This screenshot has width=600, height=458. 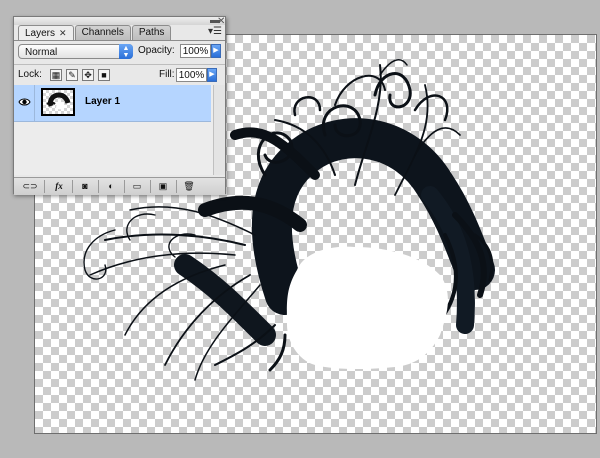 What do you see at coordinates (191, 75) in the screenshot?
I see `fill-input: 100%` at bounding box center [191, 75].